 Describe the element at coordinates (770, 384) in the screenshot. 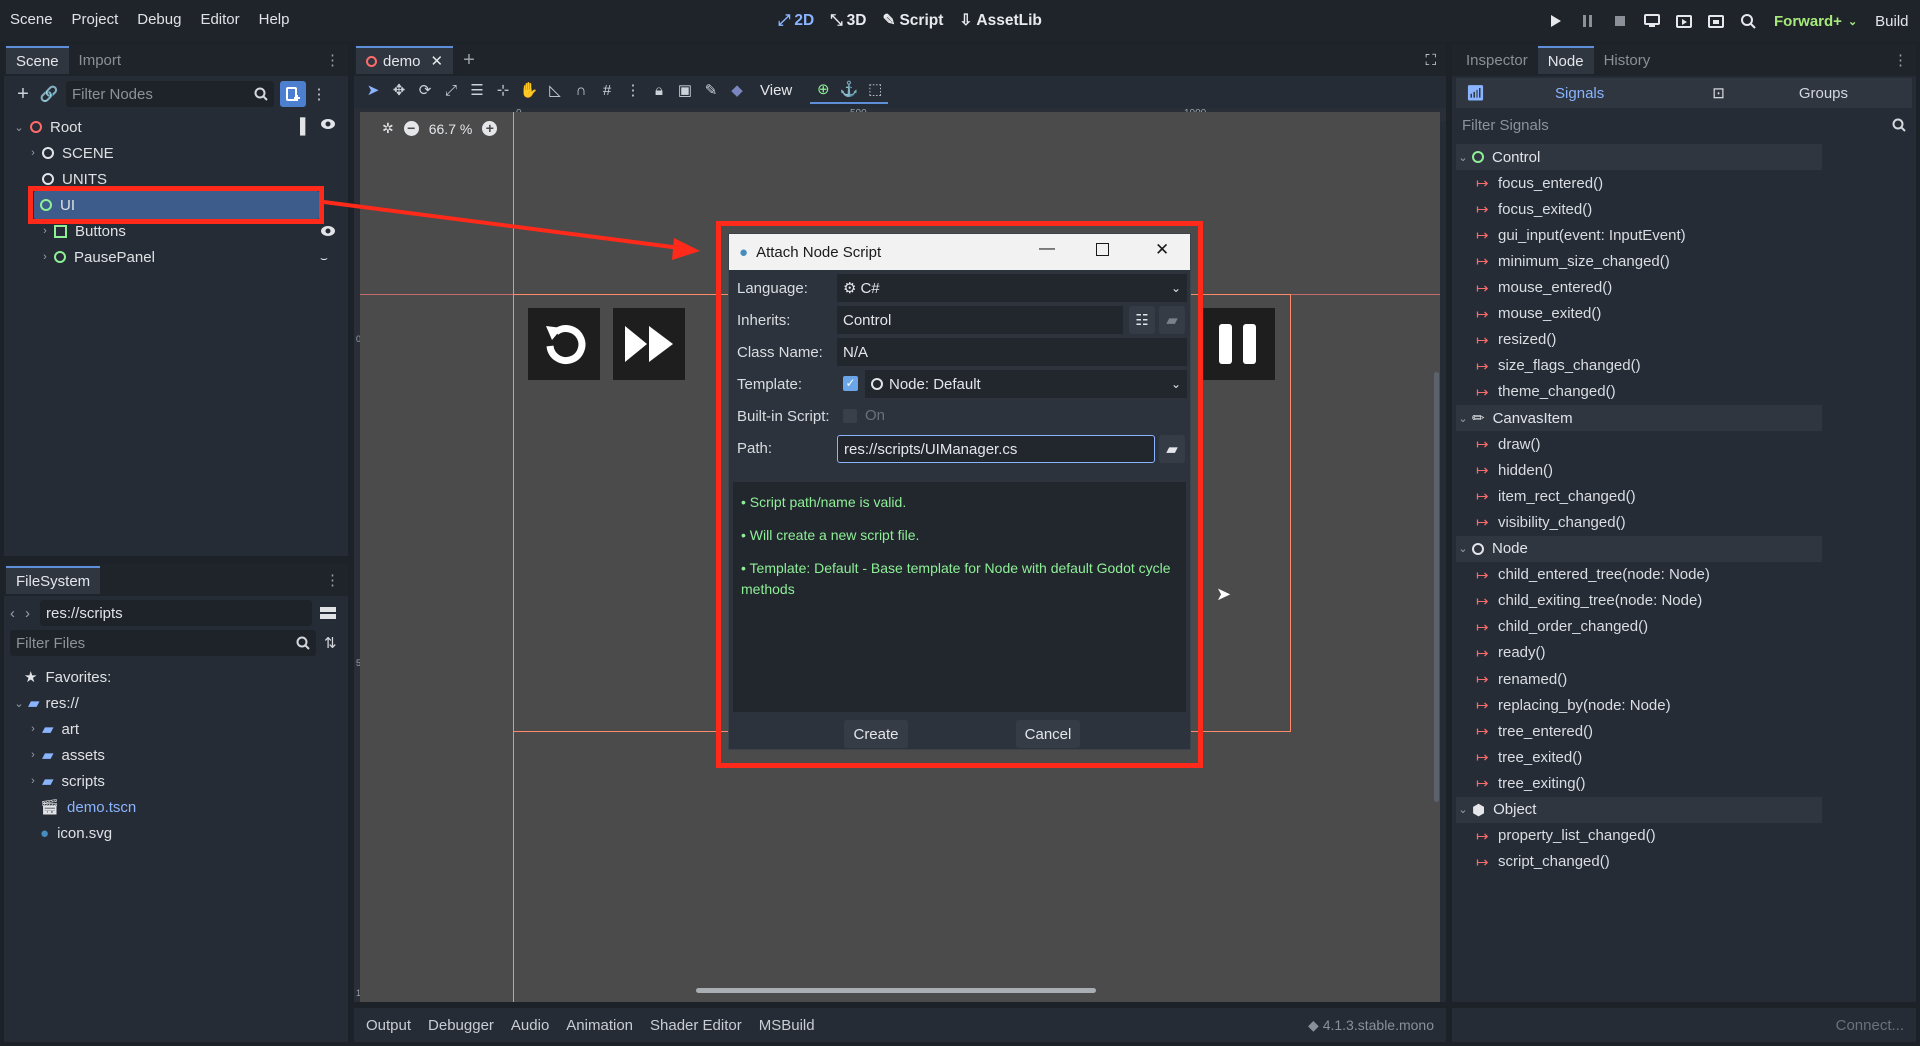

I see `template-label: Template:` at that location.